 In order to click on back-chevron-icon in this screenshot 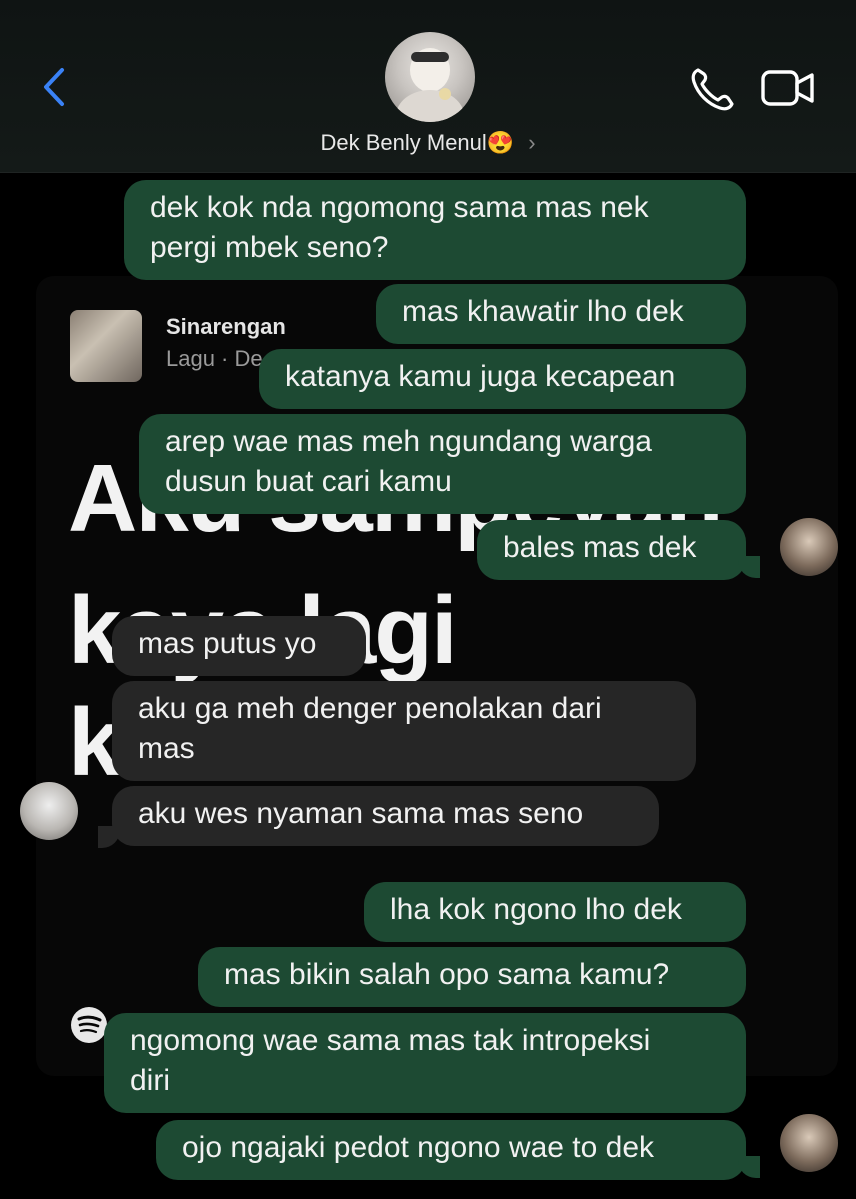, I will do `click(54, 87)`.